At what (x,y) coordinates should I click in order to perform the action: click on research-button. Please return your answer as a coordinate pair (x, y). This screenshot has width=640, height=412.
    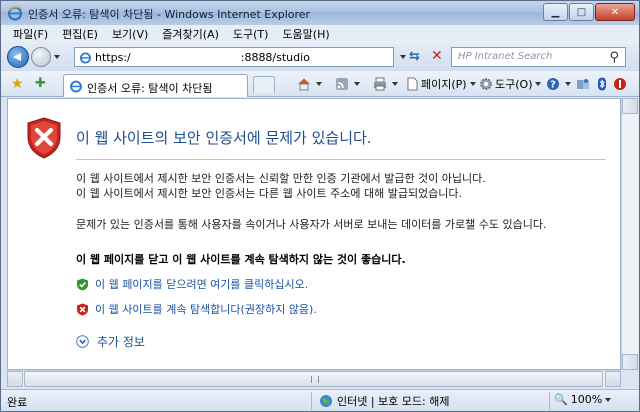
    Looking at the image, I should click on (584, 84).